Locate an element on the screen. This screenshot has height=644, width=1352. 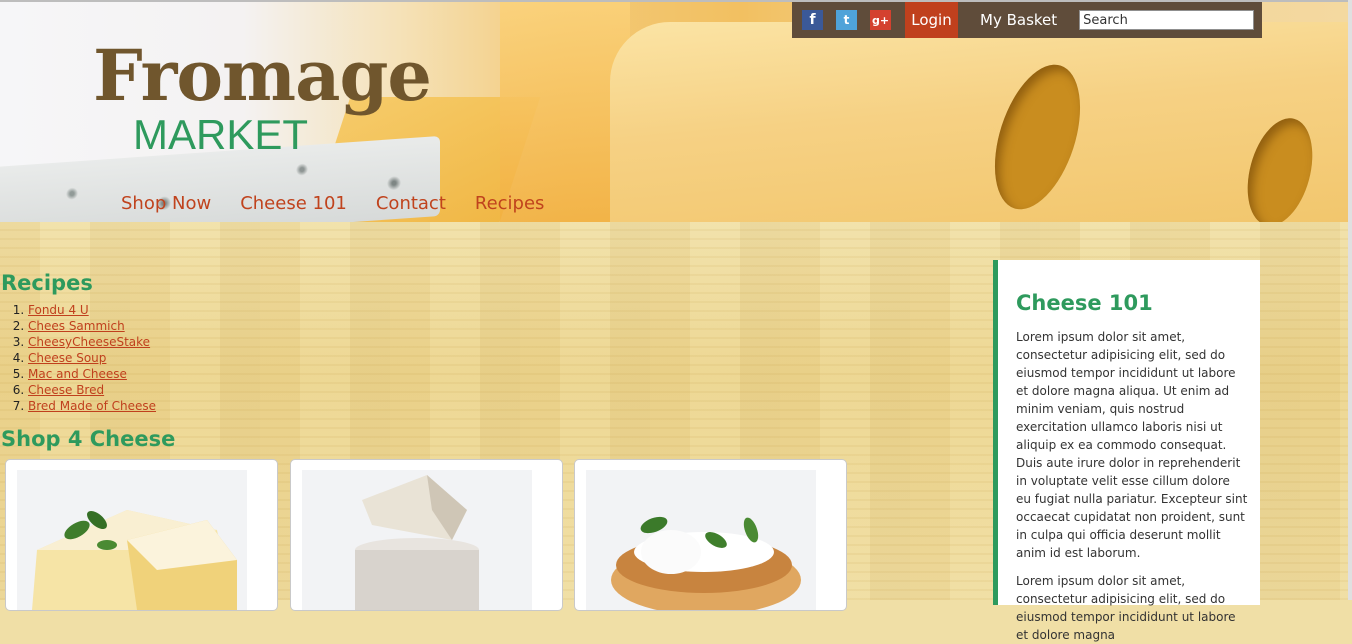
logo-title: Fromage is located at coordinates (262, 76).